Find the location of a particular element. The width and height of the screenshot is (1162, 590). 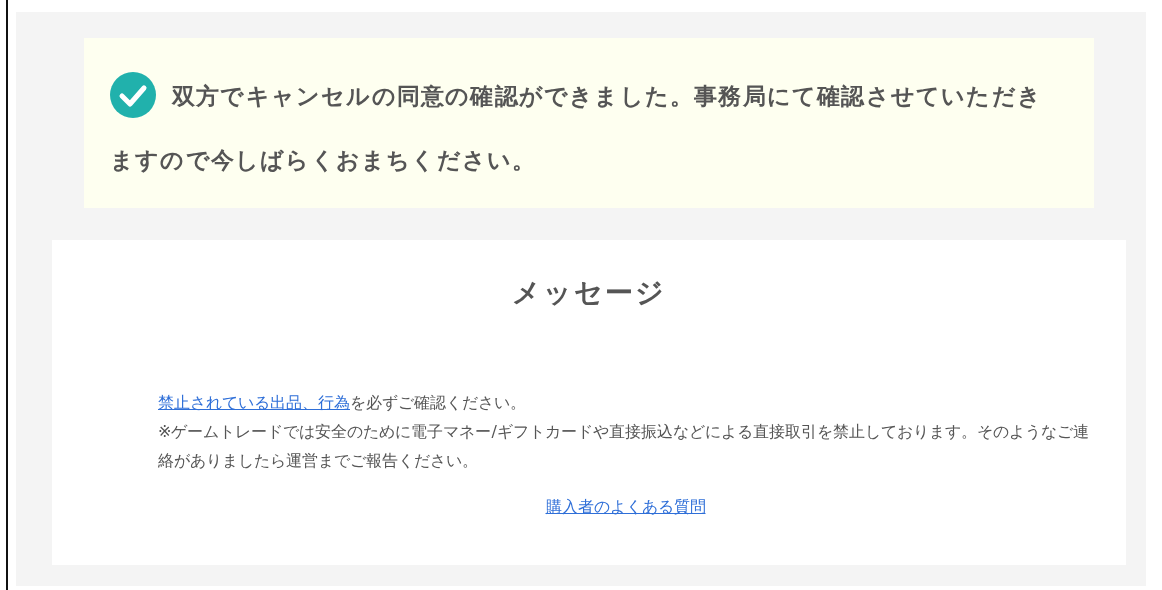

prohibited-link: 禁止されている出品、行為 is located at coordinates (254, 402).